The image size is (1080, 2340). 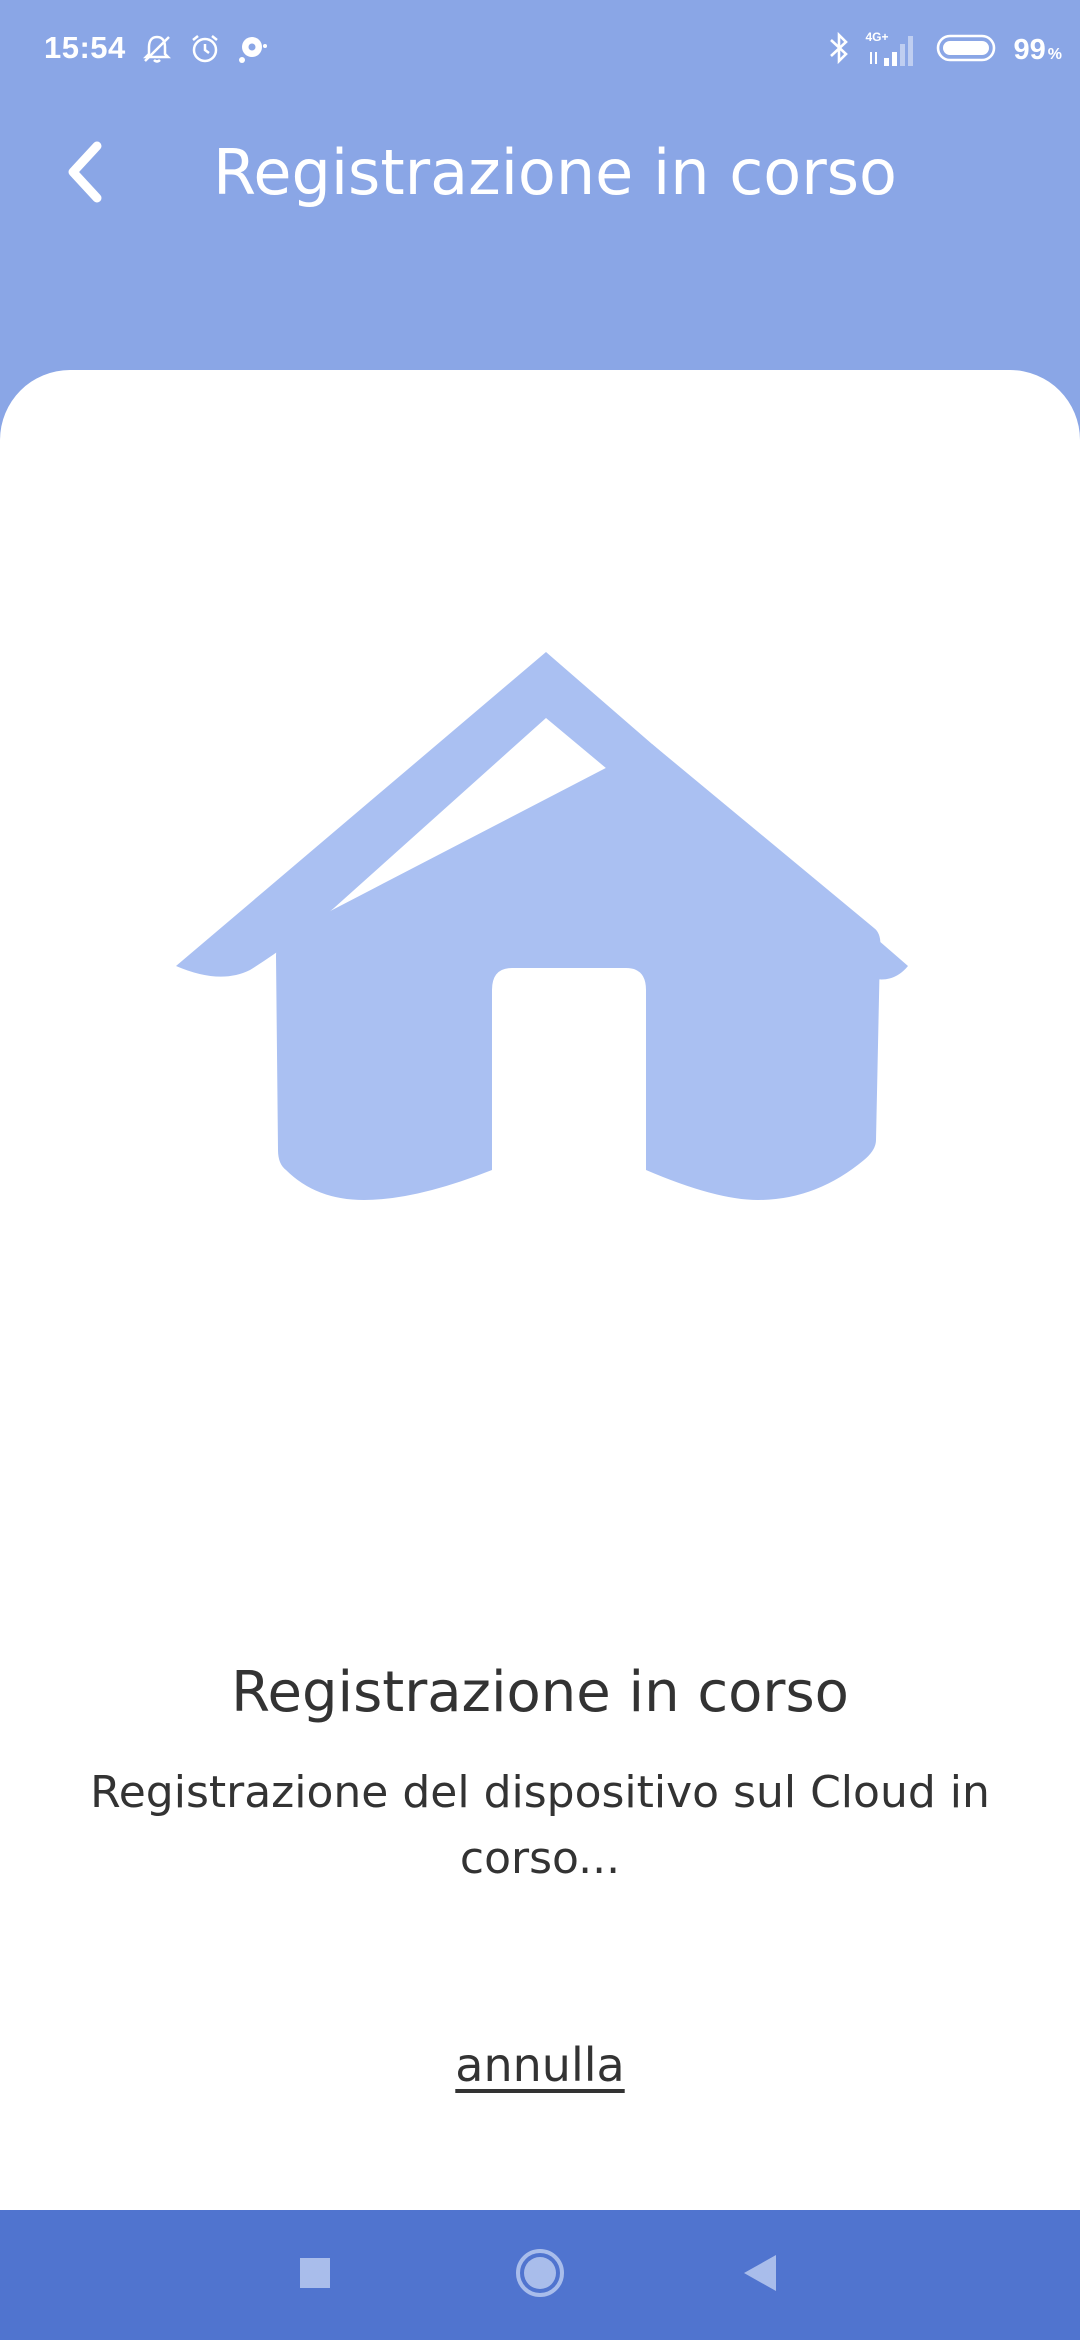 What do you see at coordinates (253, 51) in the screenshot?
I see `notification-bubble-icon` at bounding box center [253, 51].